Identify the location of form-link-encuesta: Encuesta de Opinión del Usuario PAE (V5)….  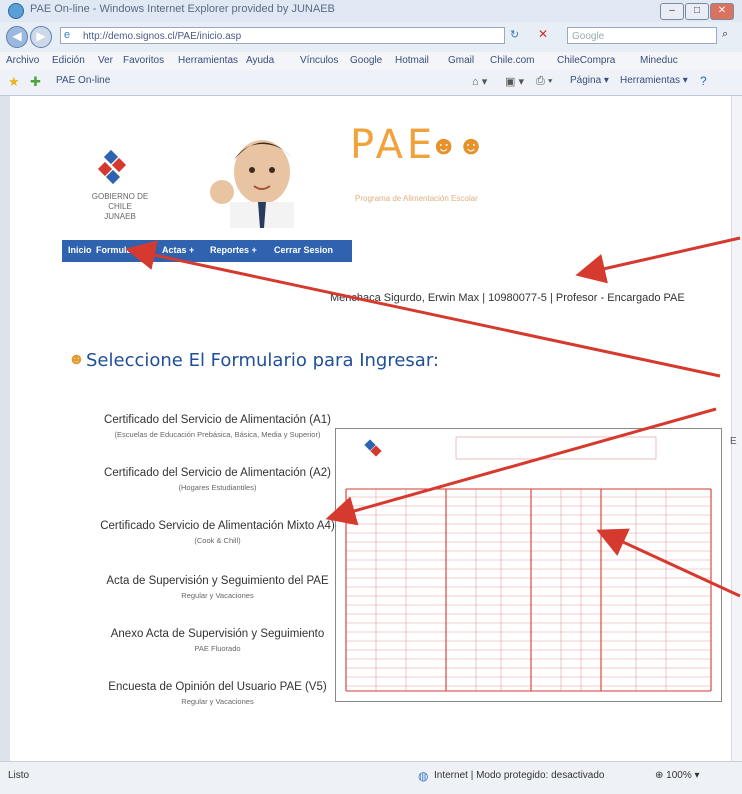
(217, 693).